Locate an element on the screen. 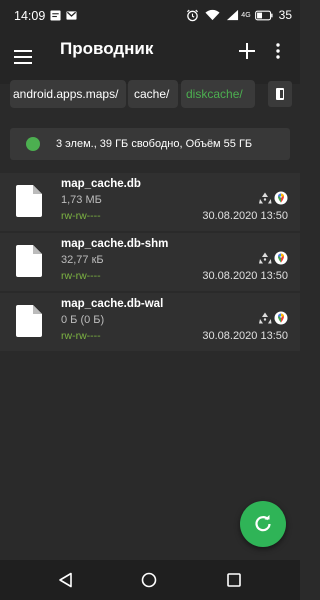 Image resolution: width=320 pixels, height=600 pixels. file-name: map_cache.db-wal is located at coordinates (112, 304).